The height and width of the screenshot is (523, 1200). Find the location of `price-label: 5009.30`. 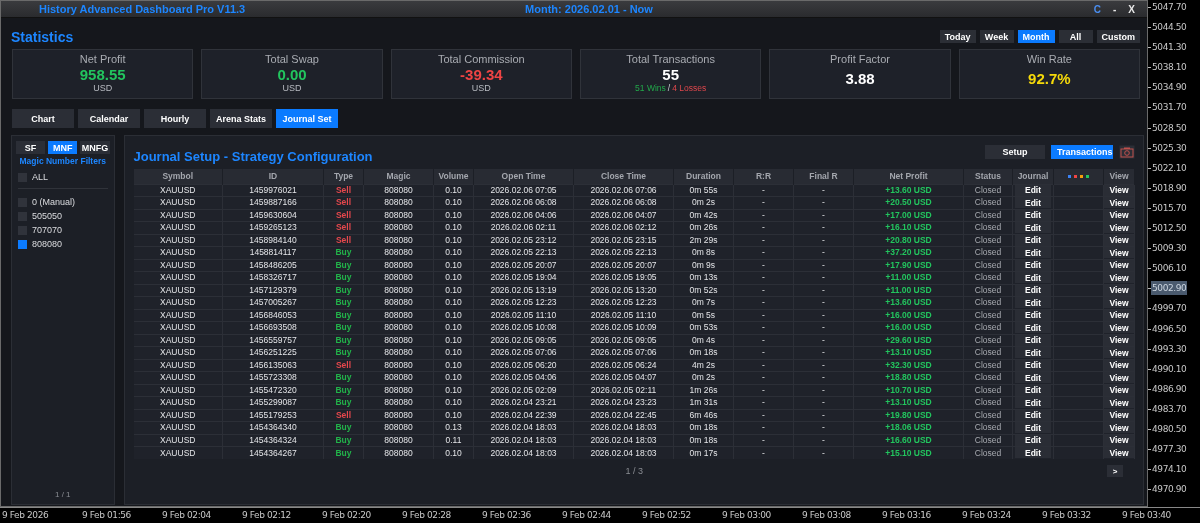

price-label: 5009.30 is located at coordinates (1169, 249).